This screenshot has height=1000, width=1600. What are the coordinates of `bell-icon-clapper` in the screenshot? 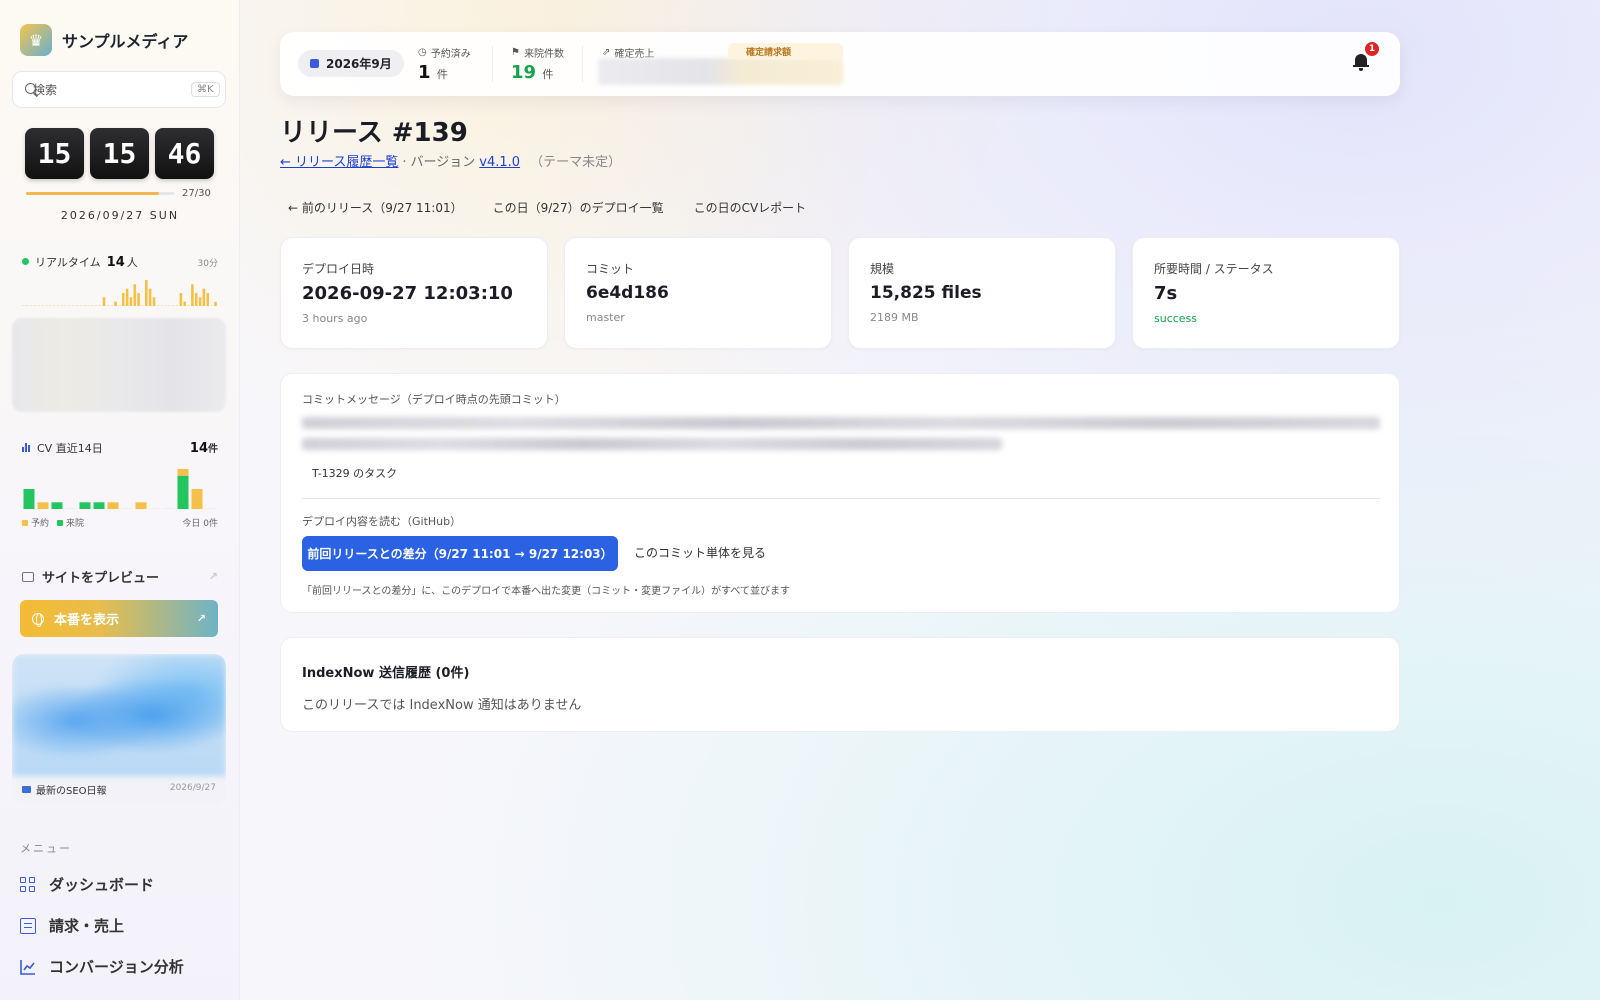 It's located at (1361, 69).